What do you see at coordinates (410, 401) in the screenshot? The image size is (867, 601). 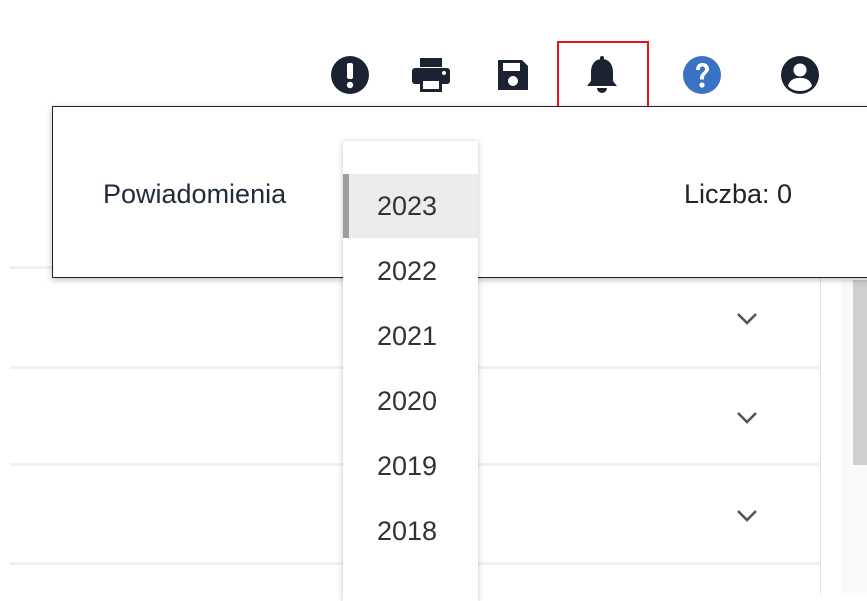 I see `year-option: 2020` at bounding box center [410, 401].